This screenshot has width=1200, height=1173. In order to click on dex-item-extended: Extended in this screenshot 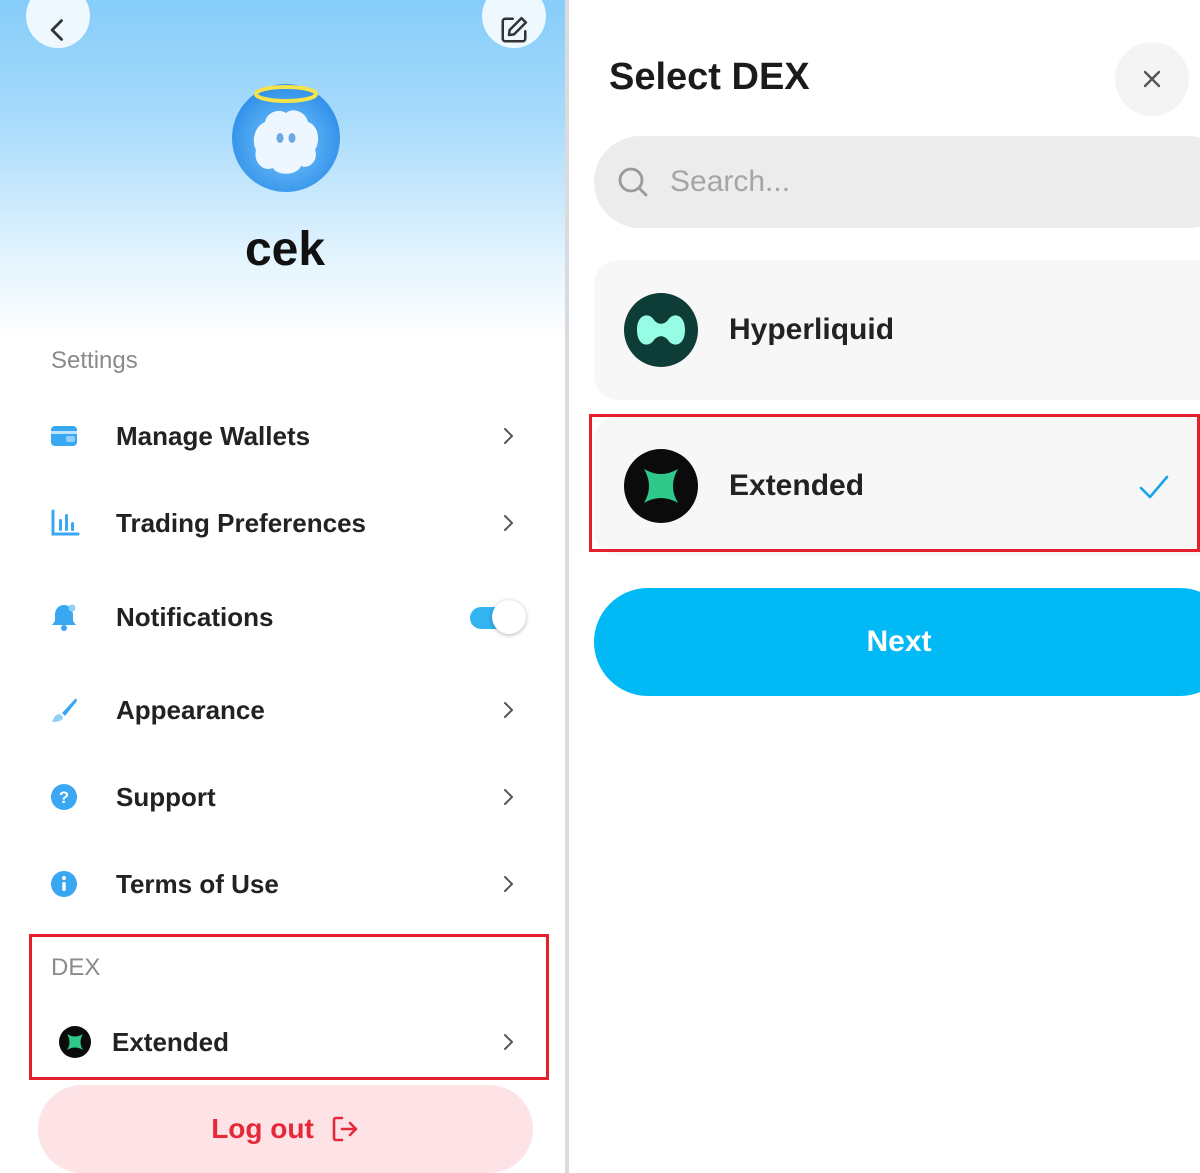, I will do `click(289, 1042)`.